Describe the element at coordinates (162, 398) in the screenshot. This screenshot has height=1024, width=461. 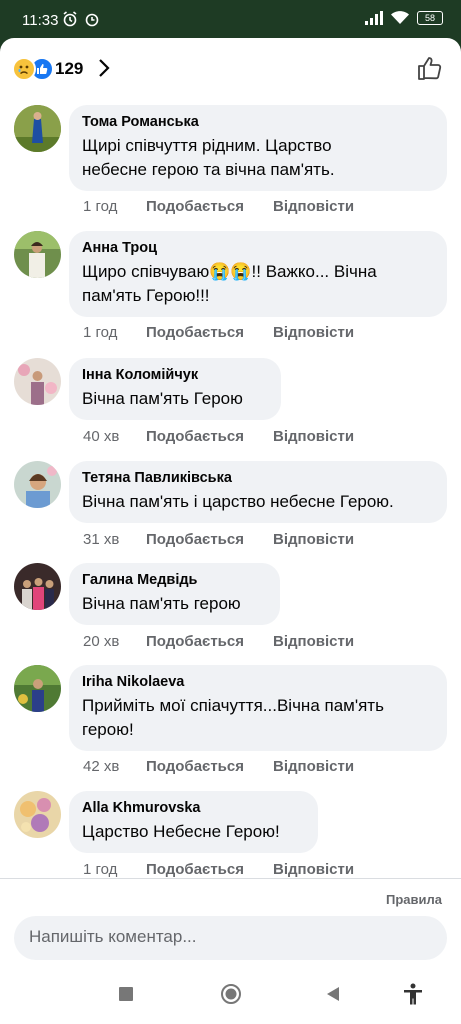
I see `comment-text: Вічна пам'ять Герою` at that location.